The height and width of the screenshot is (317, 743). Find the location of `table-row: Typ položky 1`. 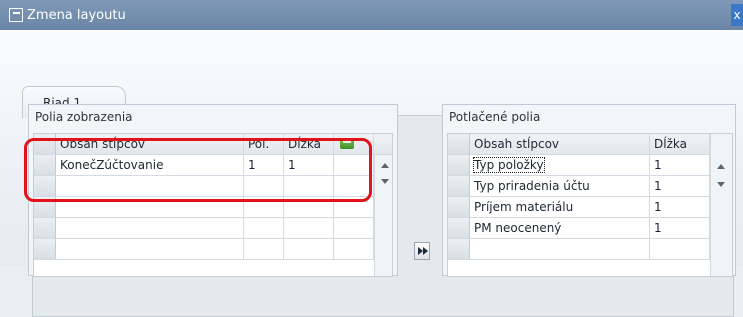

table-row: Typ položky 1 is located at coordinates (590, 165).